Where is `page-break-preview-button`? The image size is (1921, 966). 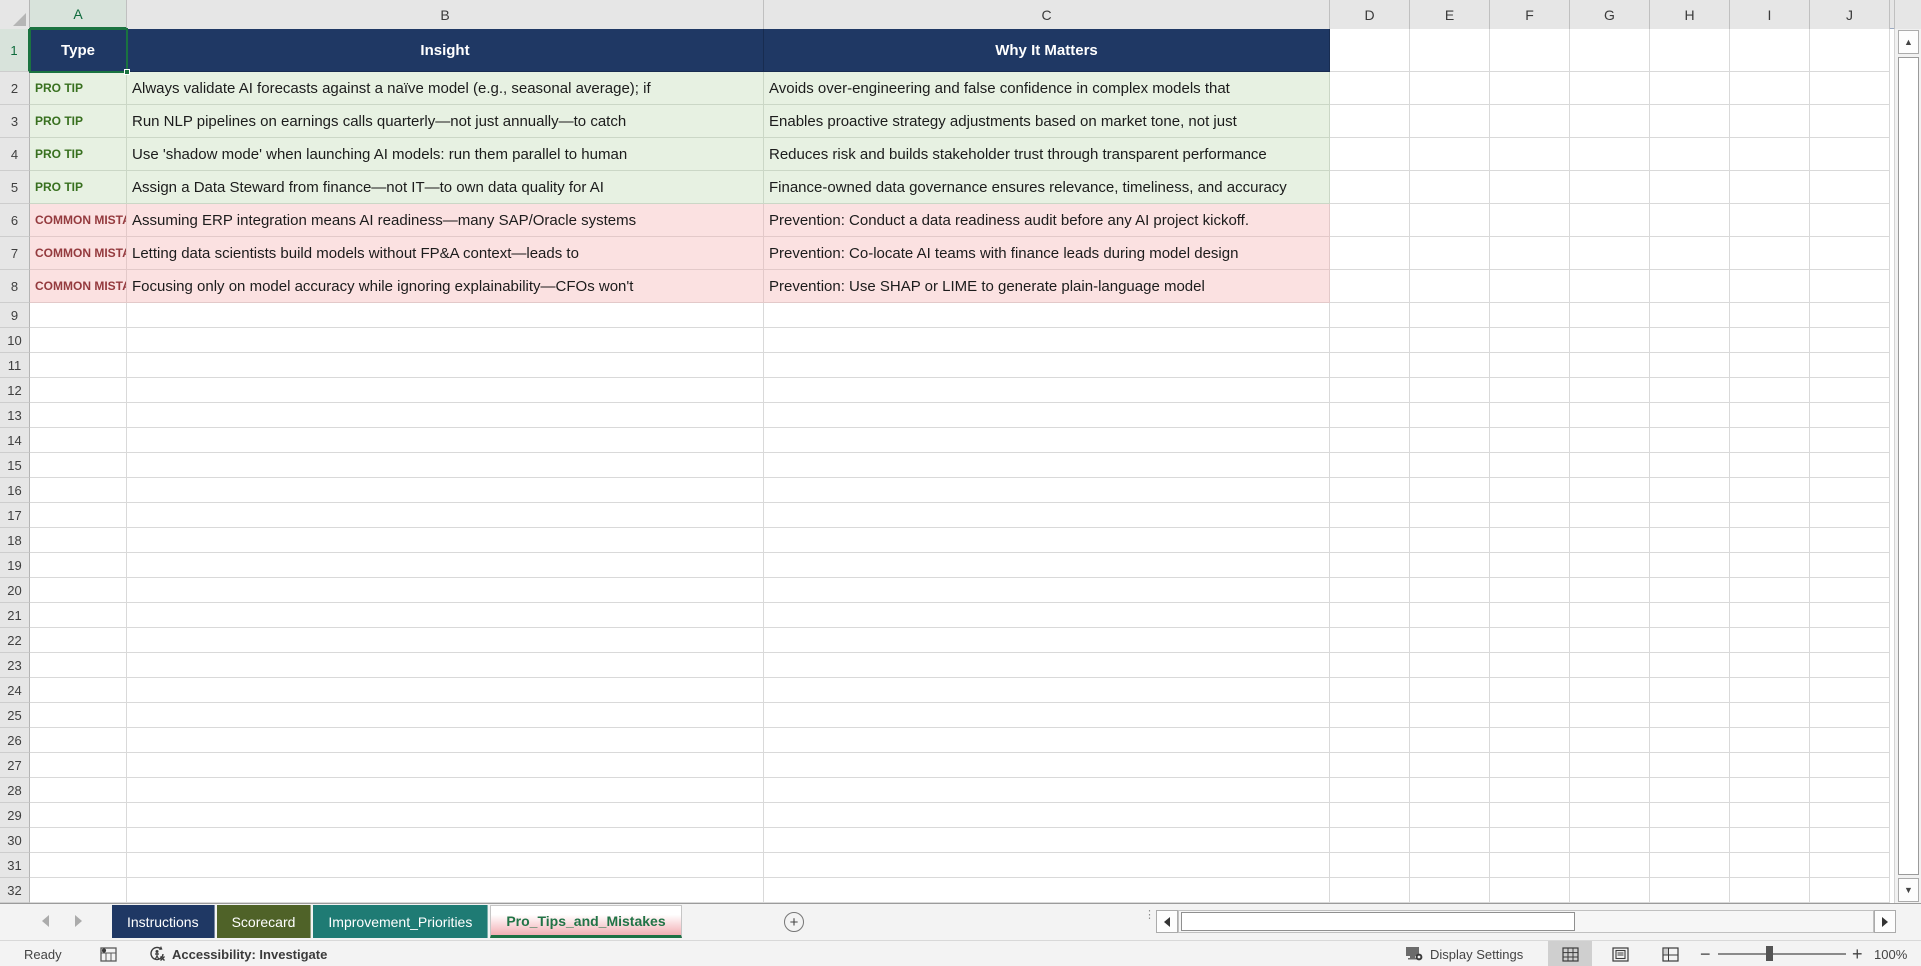 page-break-preview-button is located at coordinates (1670, 953).